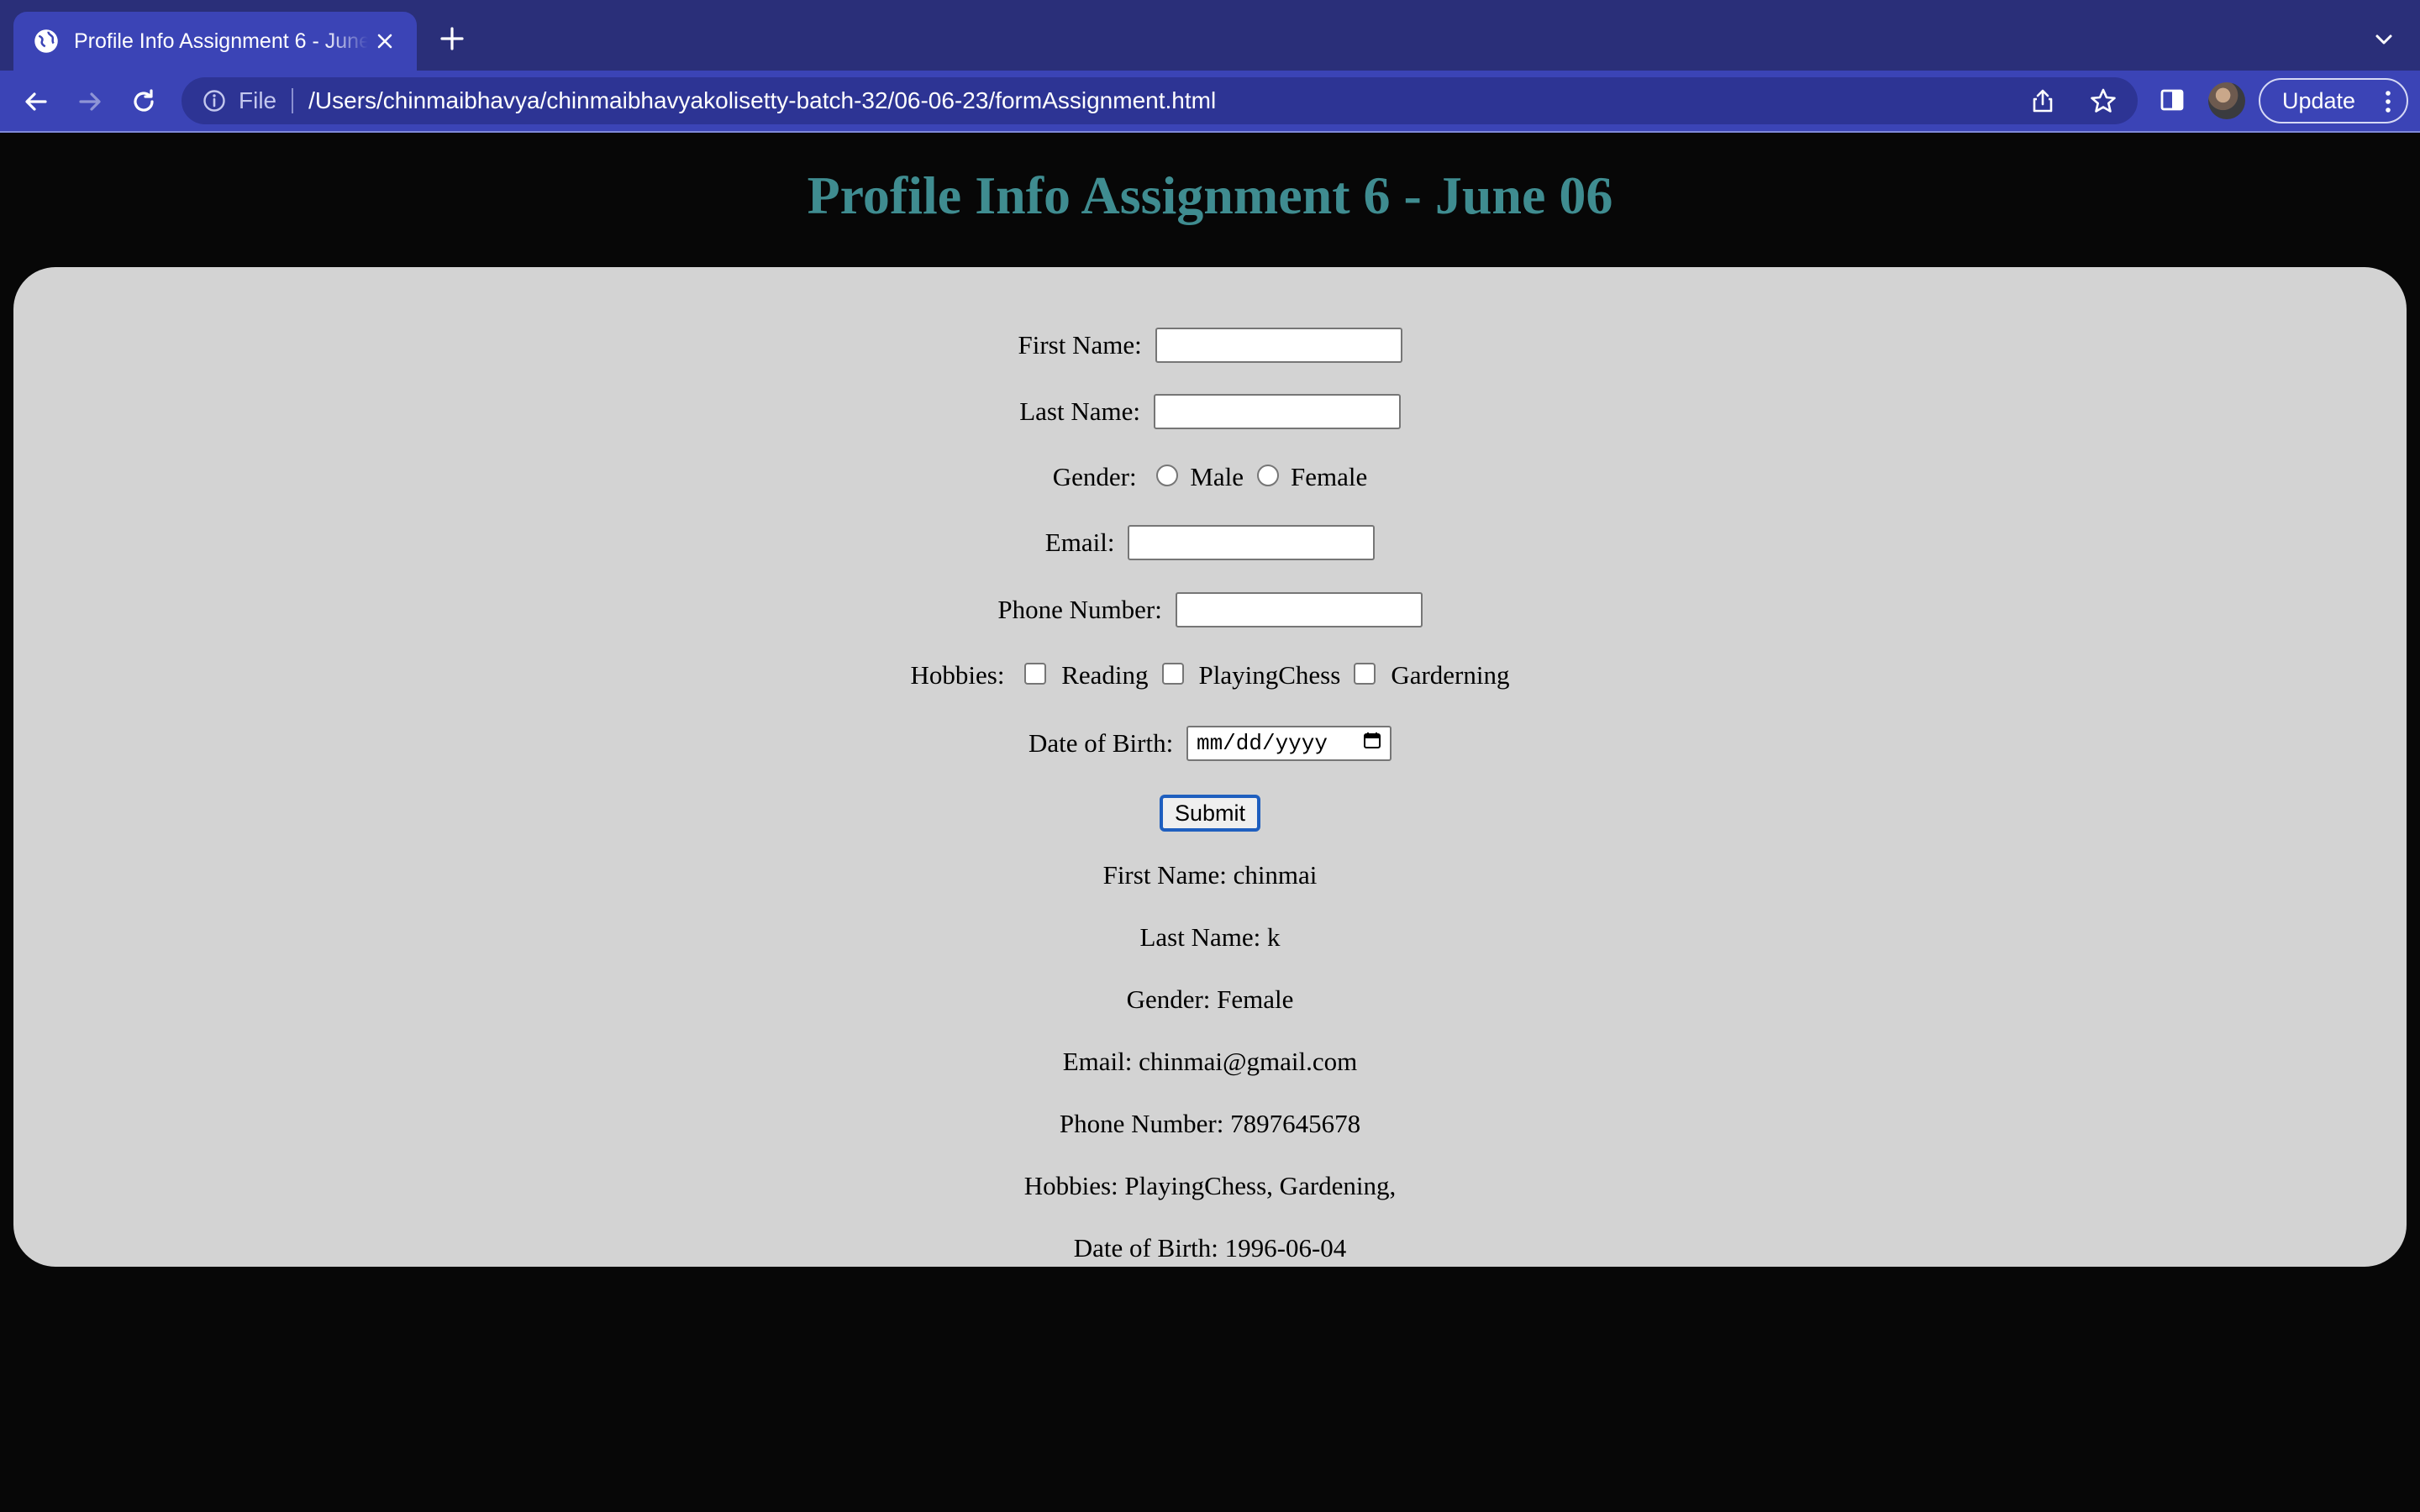 The width and height of the screenshot is (2420, 1512). What do you see at coordinates (1172, 674) in the screenshot?
I see `hobby-chess-checkbox` at bounding box center [1172, 674].